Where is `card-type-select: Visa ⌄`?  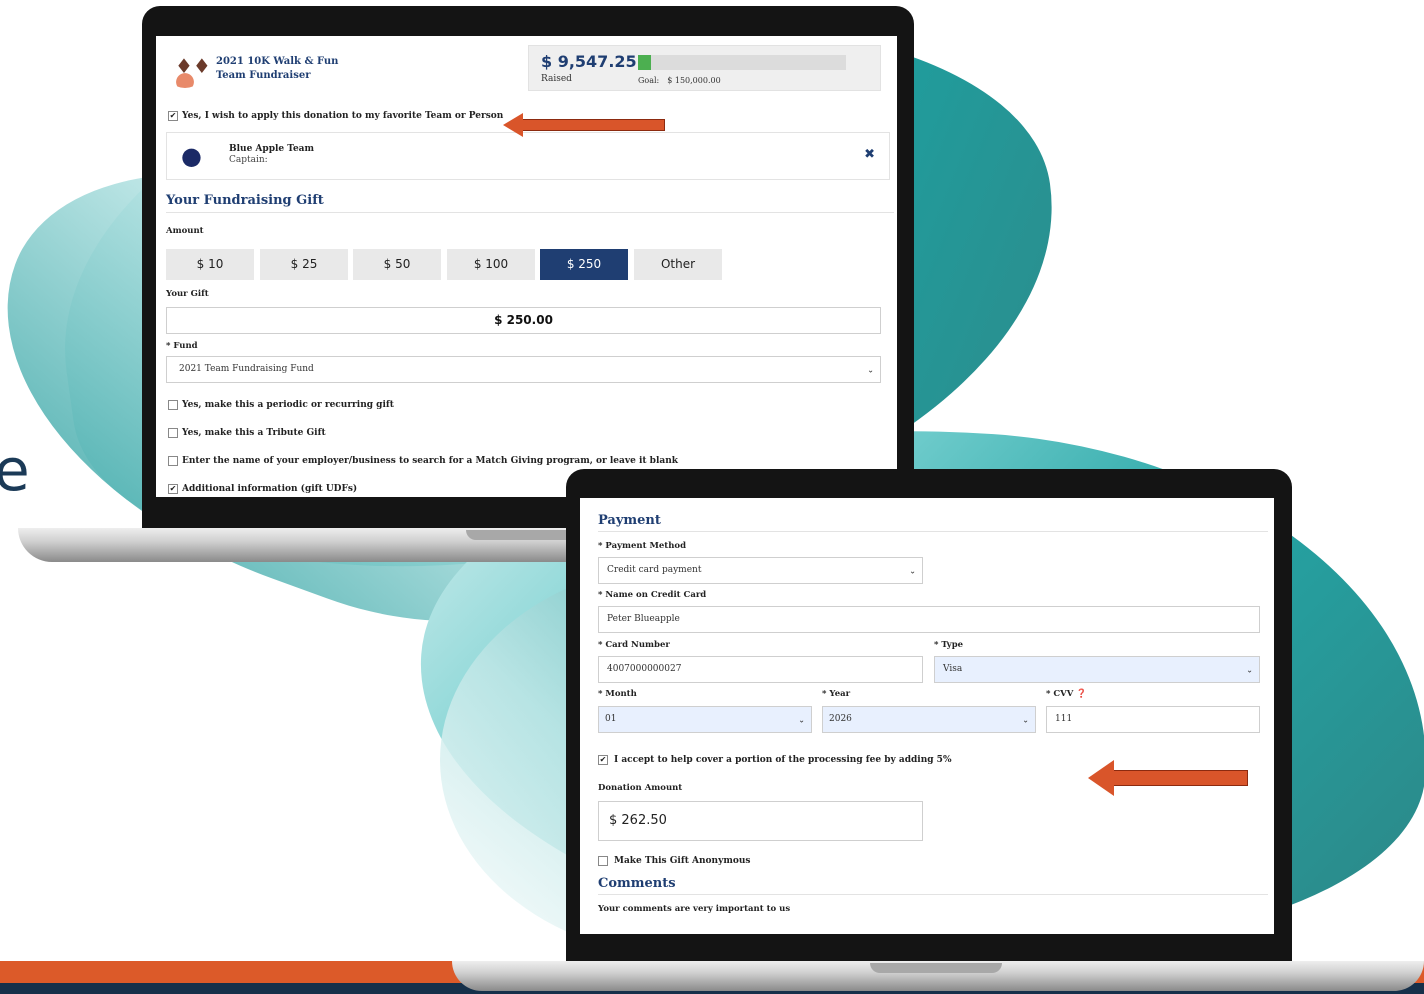 card-type-select: Visa ⌄ is located at coordinates (1097, 669).